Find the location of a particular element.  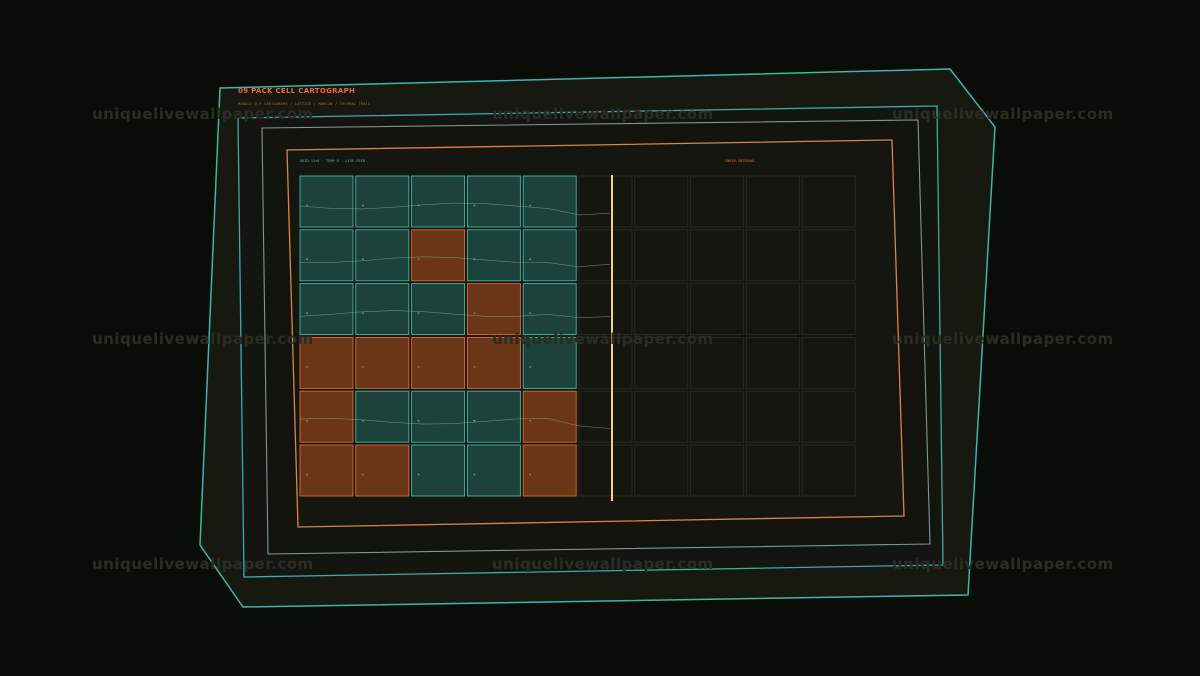

watermark-4: uniquelivewallpaper.com is located at coordinates (203, 339).